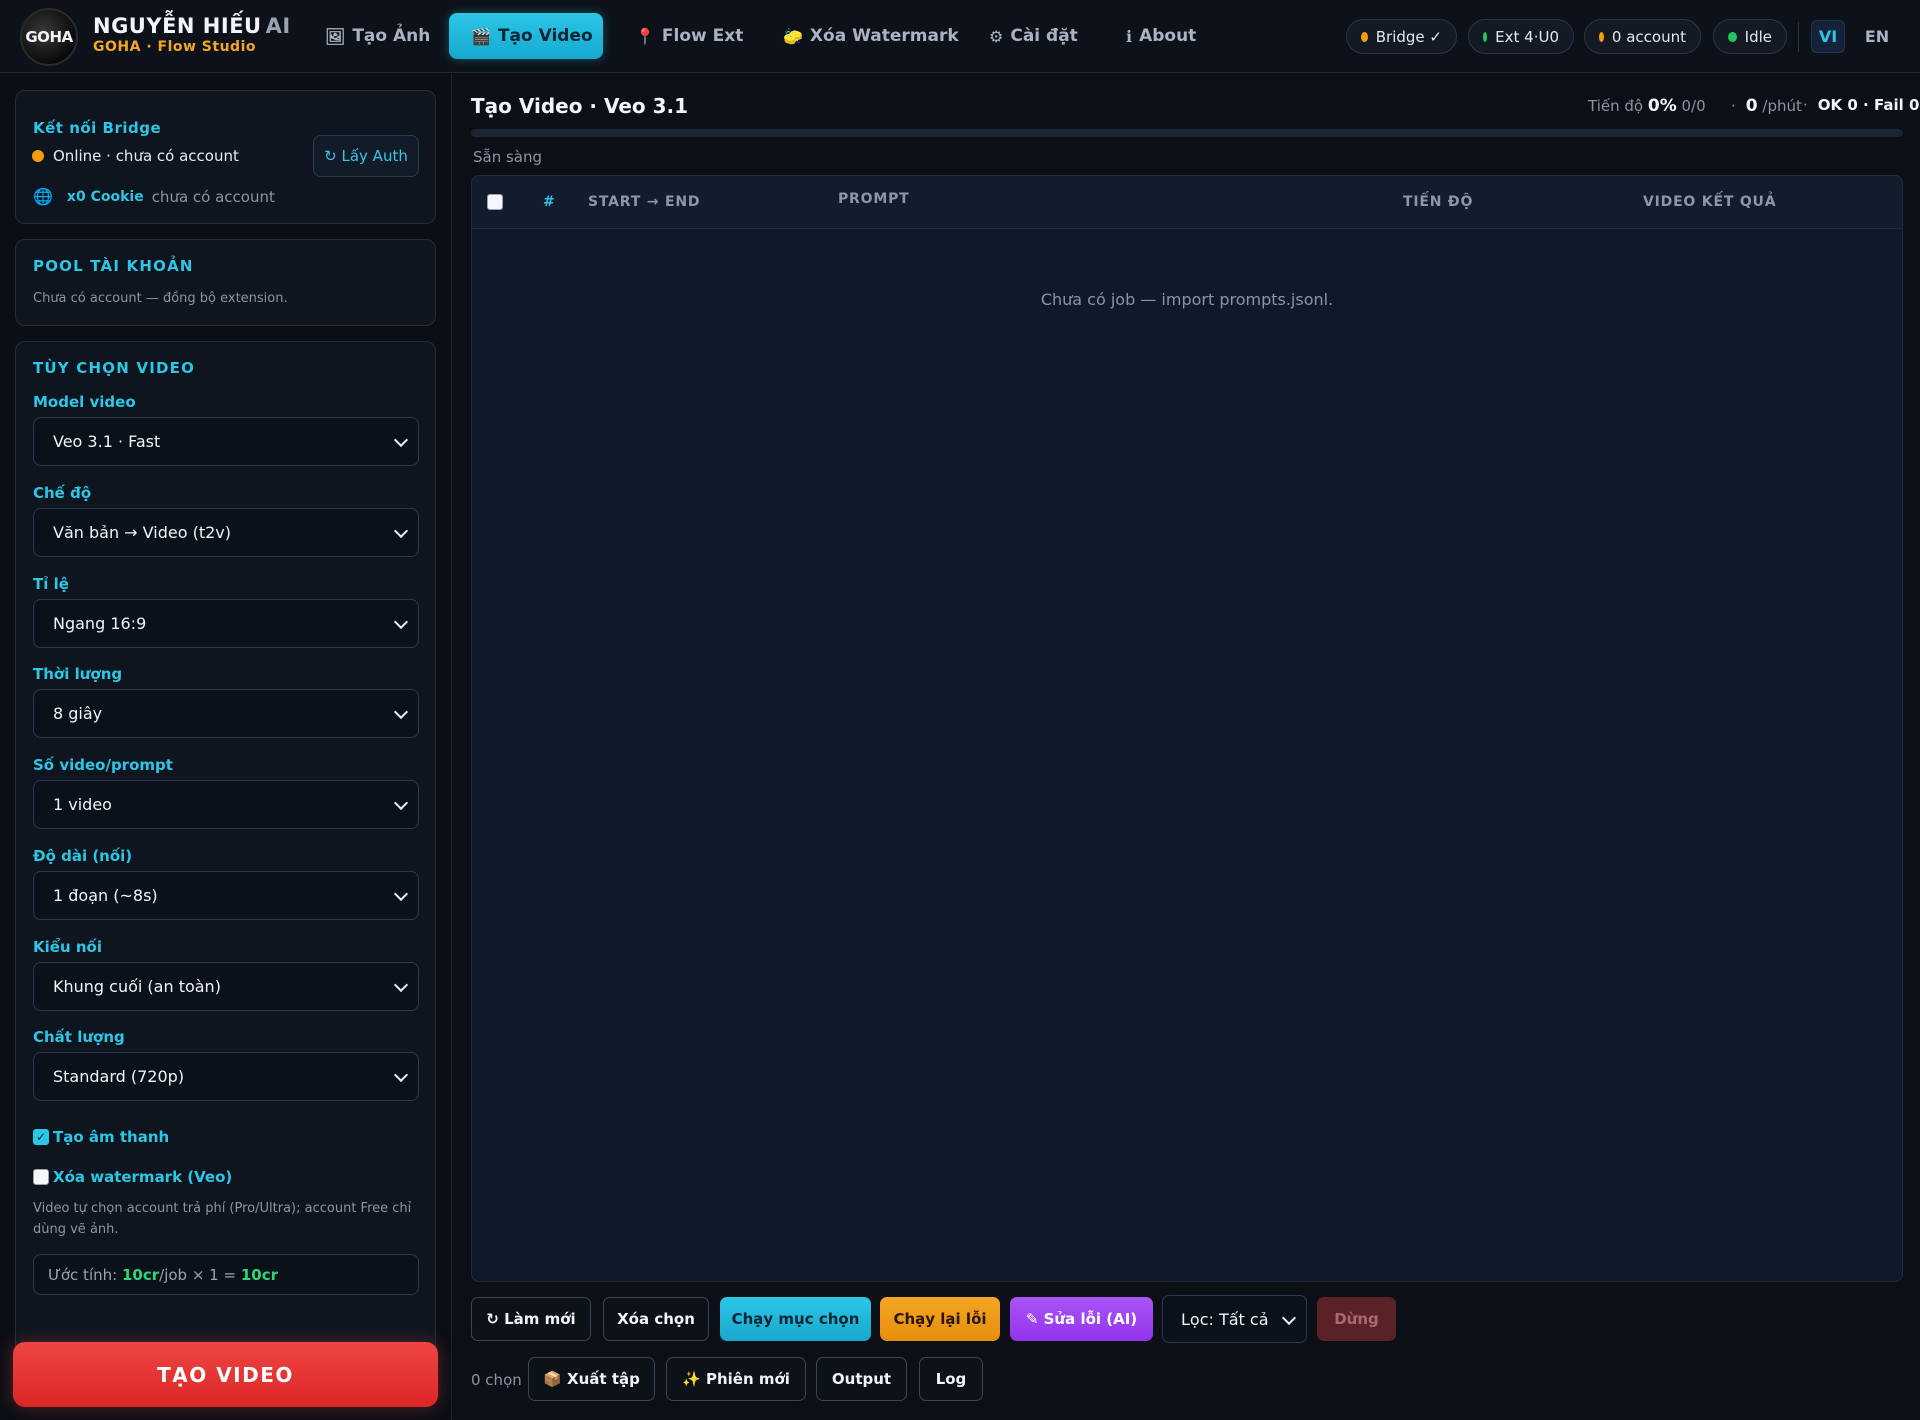 The width and height of the screenshot is (1920, 1420). What do you see at coordinates (1766, 106) in the screenshot?
I see `rate-stats: · 0 /phút` at bounding box center [1766, 106].